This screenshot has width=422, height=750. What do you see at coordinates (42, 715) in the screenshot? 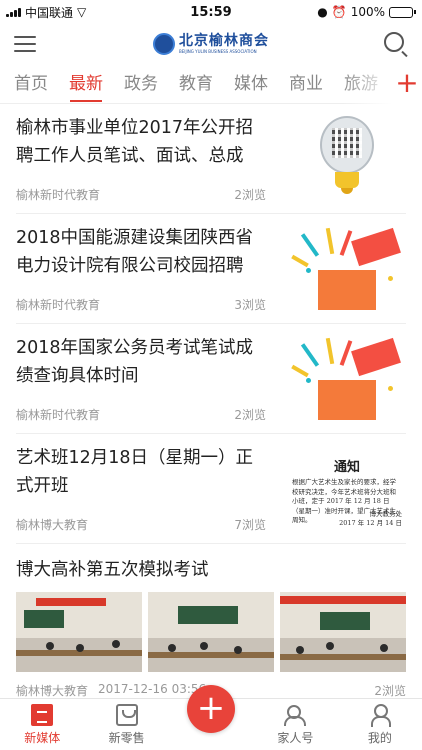
I see `document-icon` at bounding box center [42, 715].